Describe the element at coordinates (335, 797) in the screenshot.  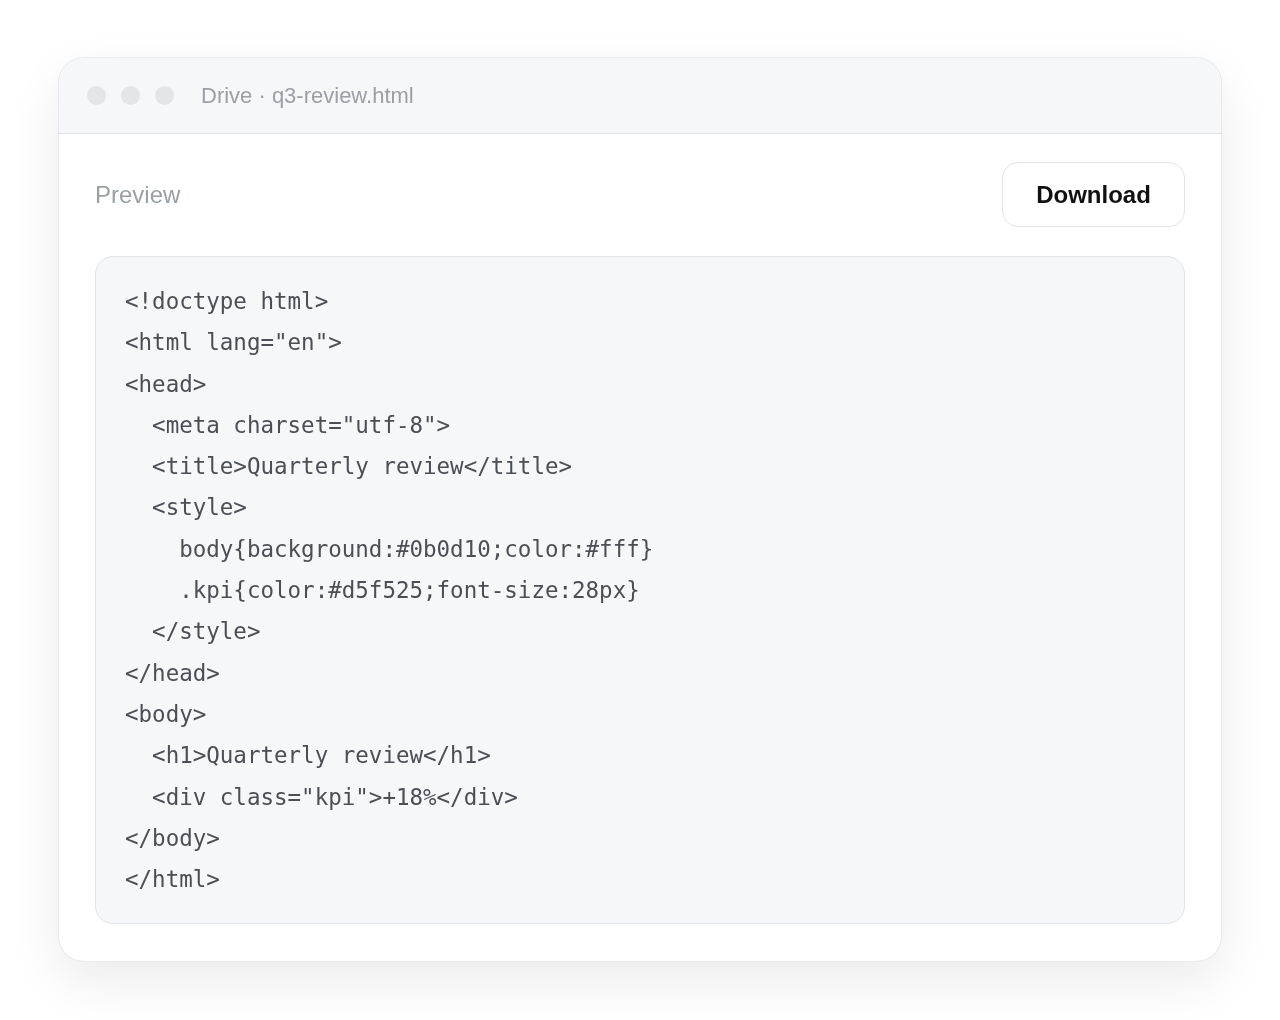
I see `code-line: <div class="kpi">+18%</div>` at that location.